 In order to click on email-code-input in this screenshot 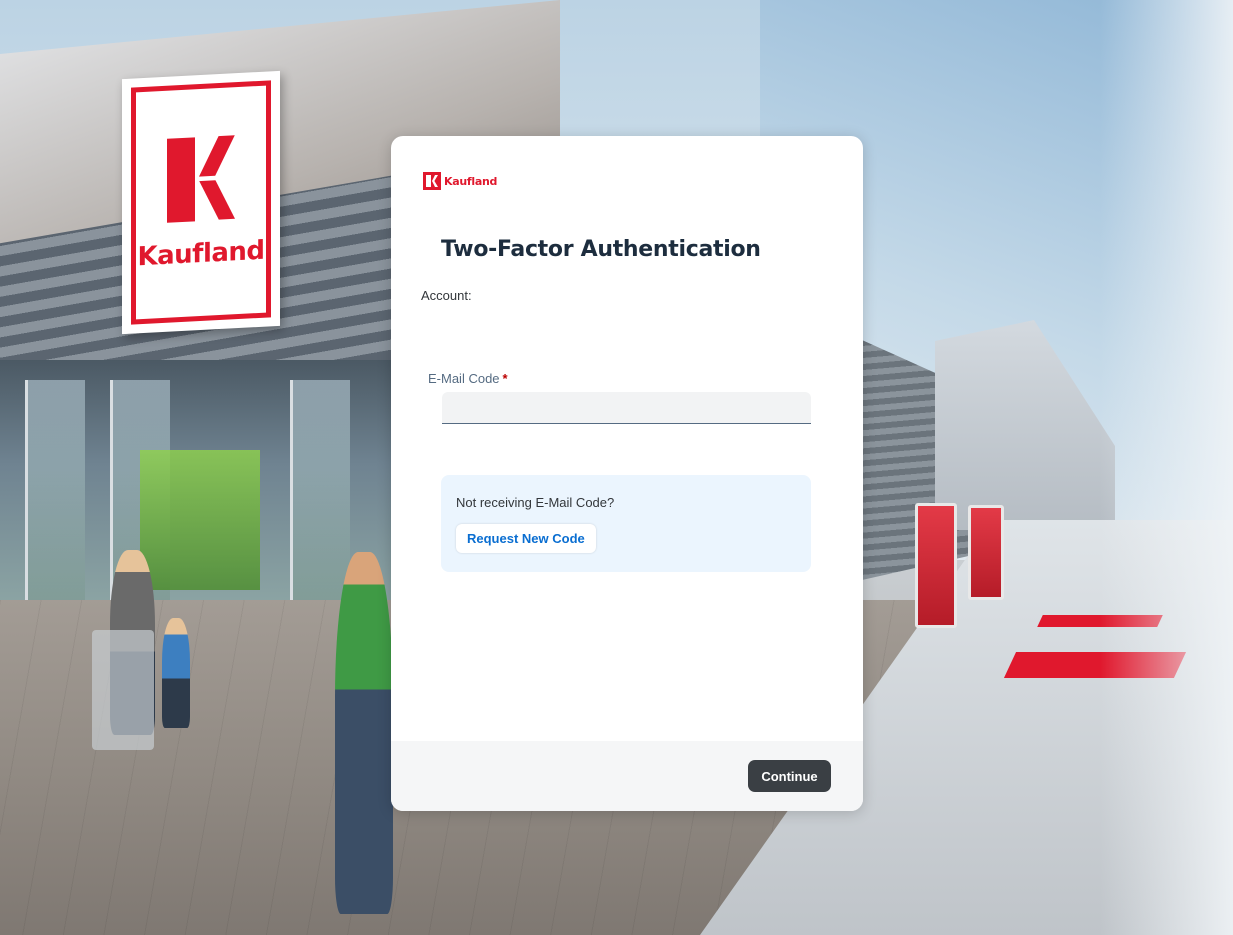, I will do `click(626, 408)`.